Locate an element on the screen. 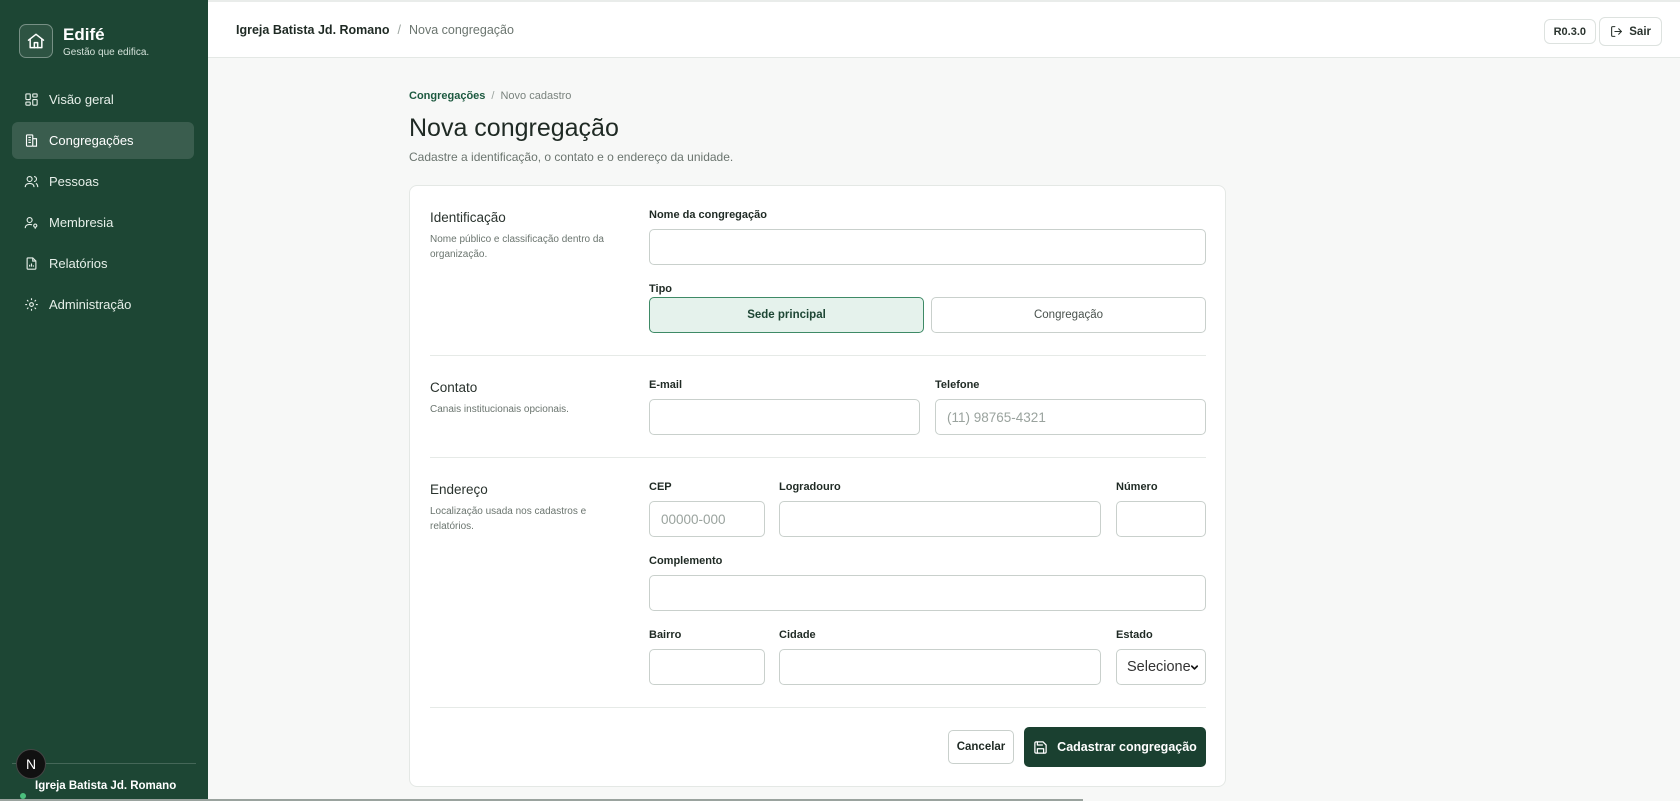 Image resolution: width=1680 pixels, height=801 pixels. sidebar-item-relatorios: Relatórios is located at coordinates (103, 263).